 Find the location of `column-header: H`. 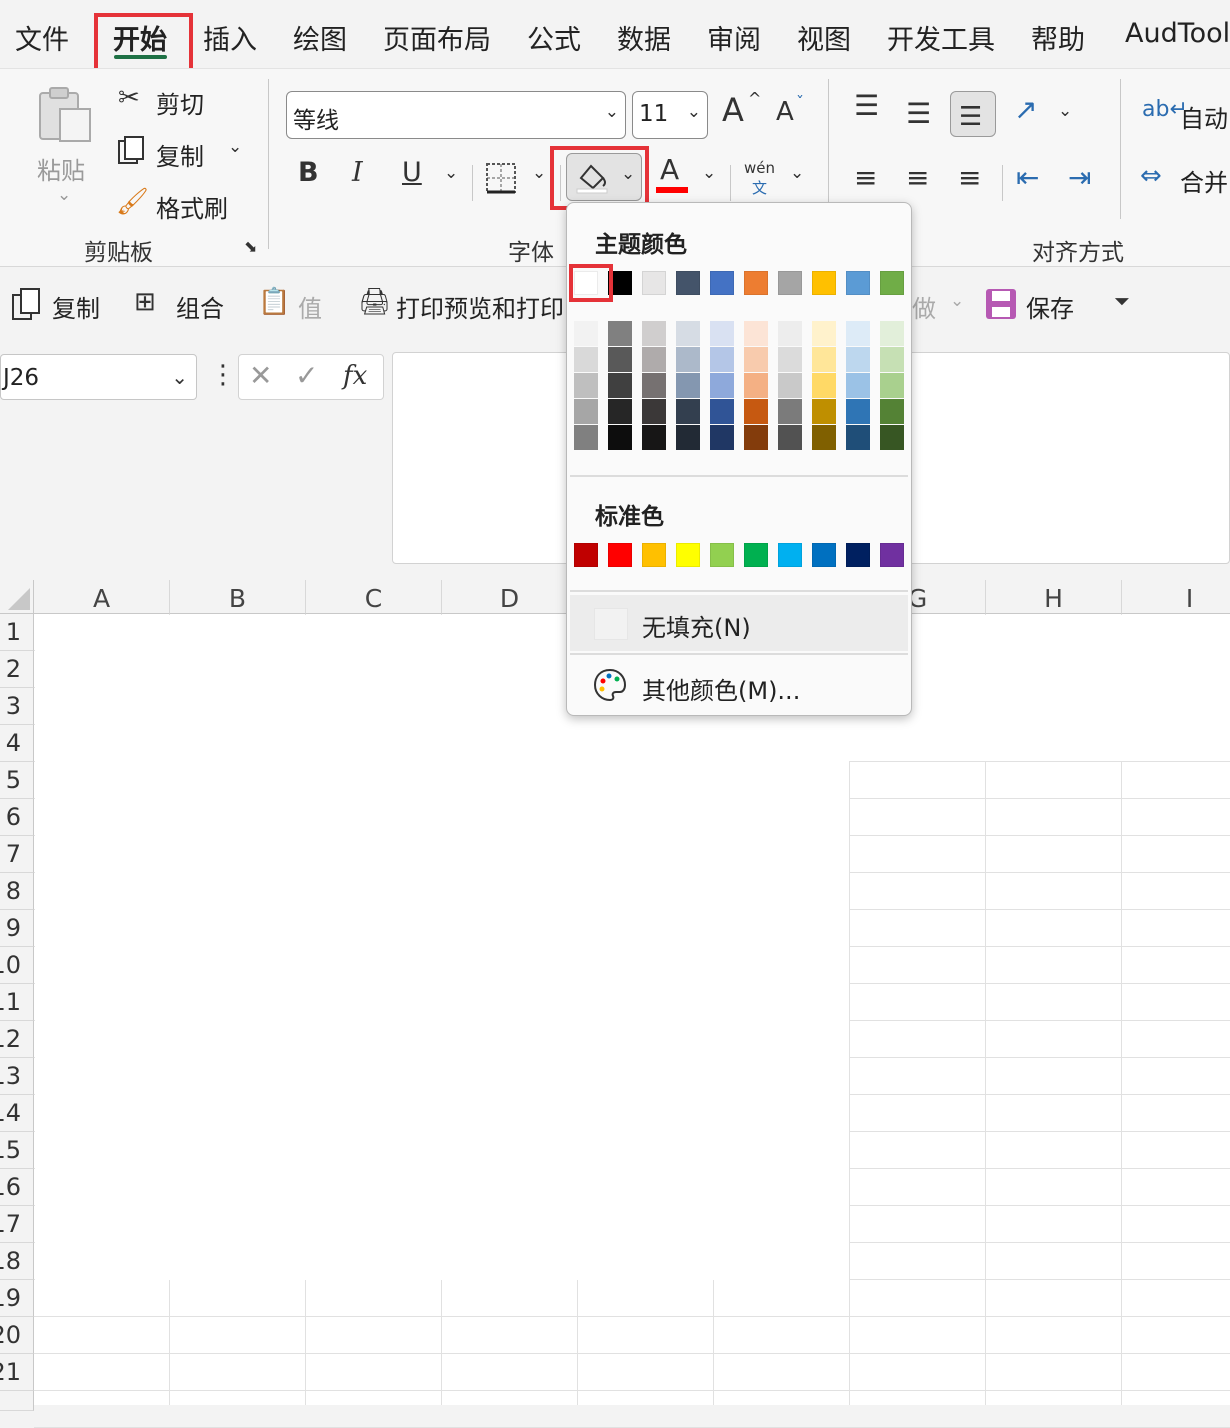

column-header: H is located at coordinates (1054, 597).